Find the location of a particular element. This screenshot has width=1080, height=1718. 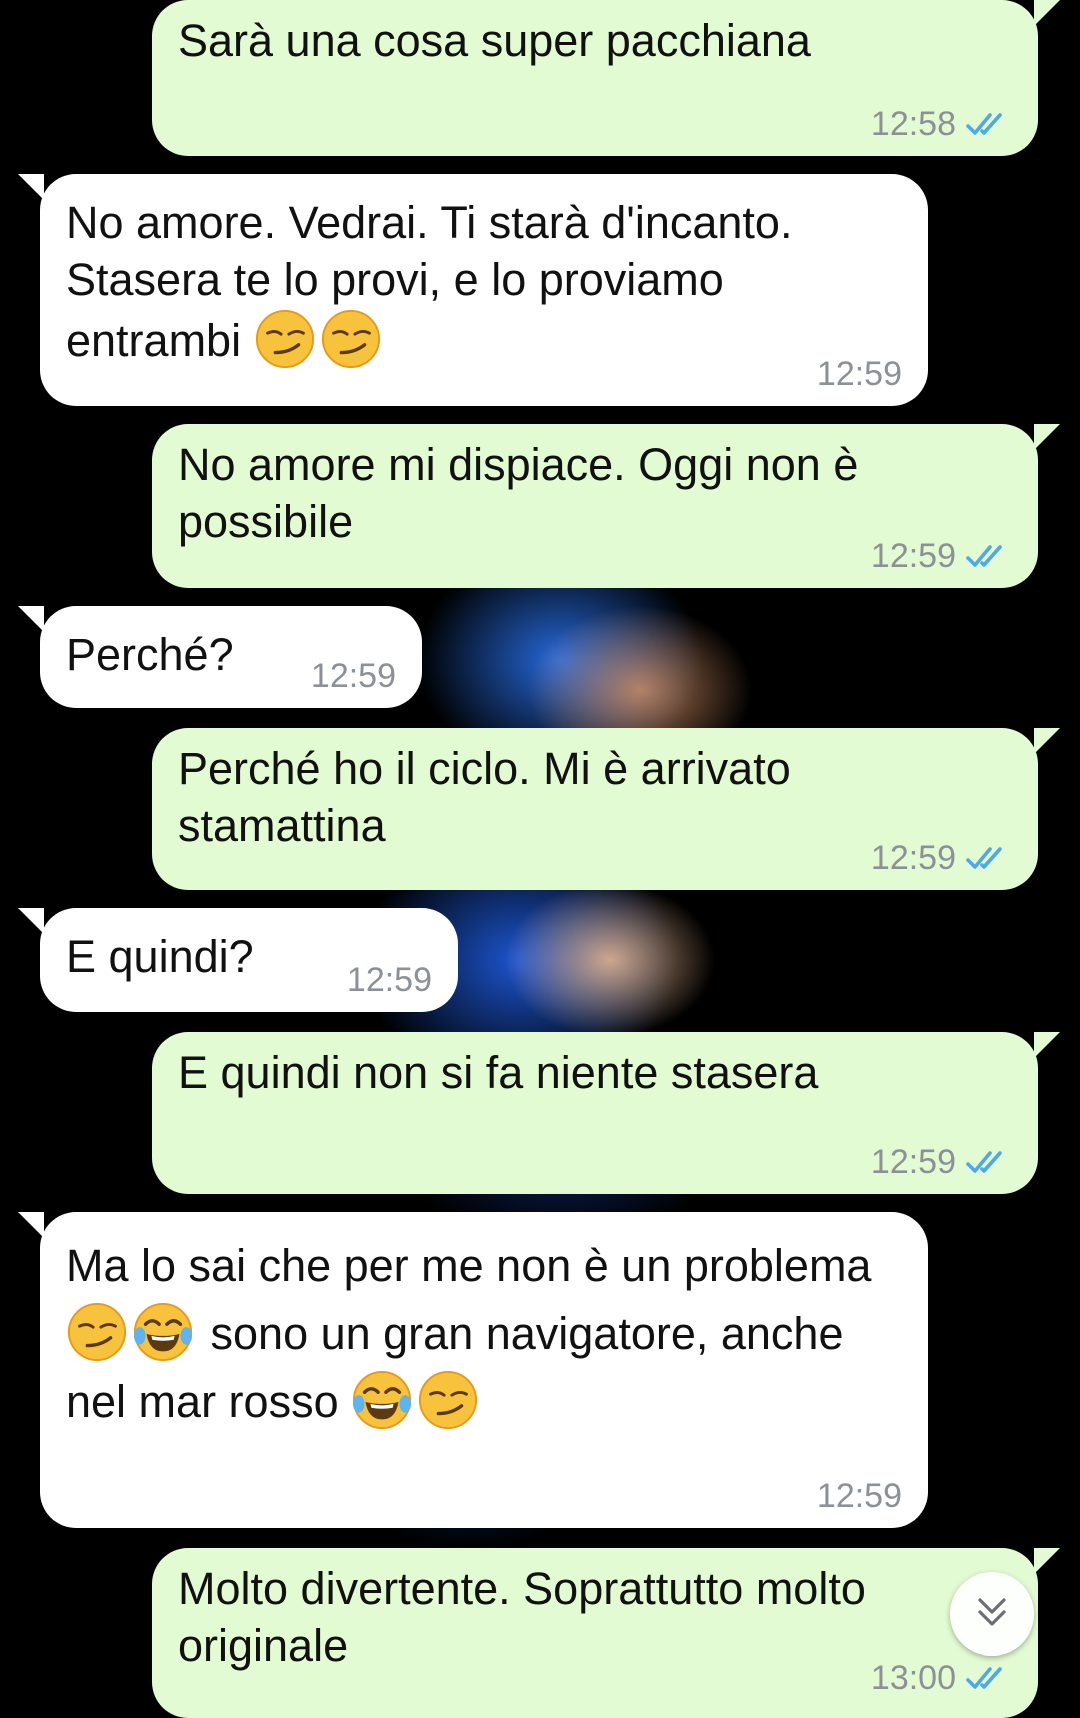

message-text: Ma lo sai che per me non è un problema is located at coordinates (469, 1265).